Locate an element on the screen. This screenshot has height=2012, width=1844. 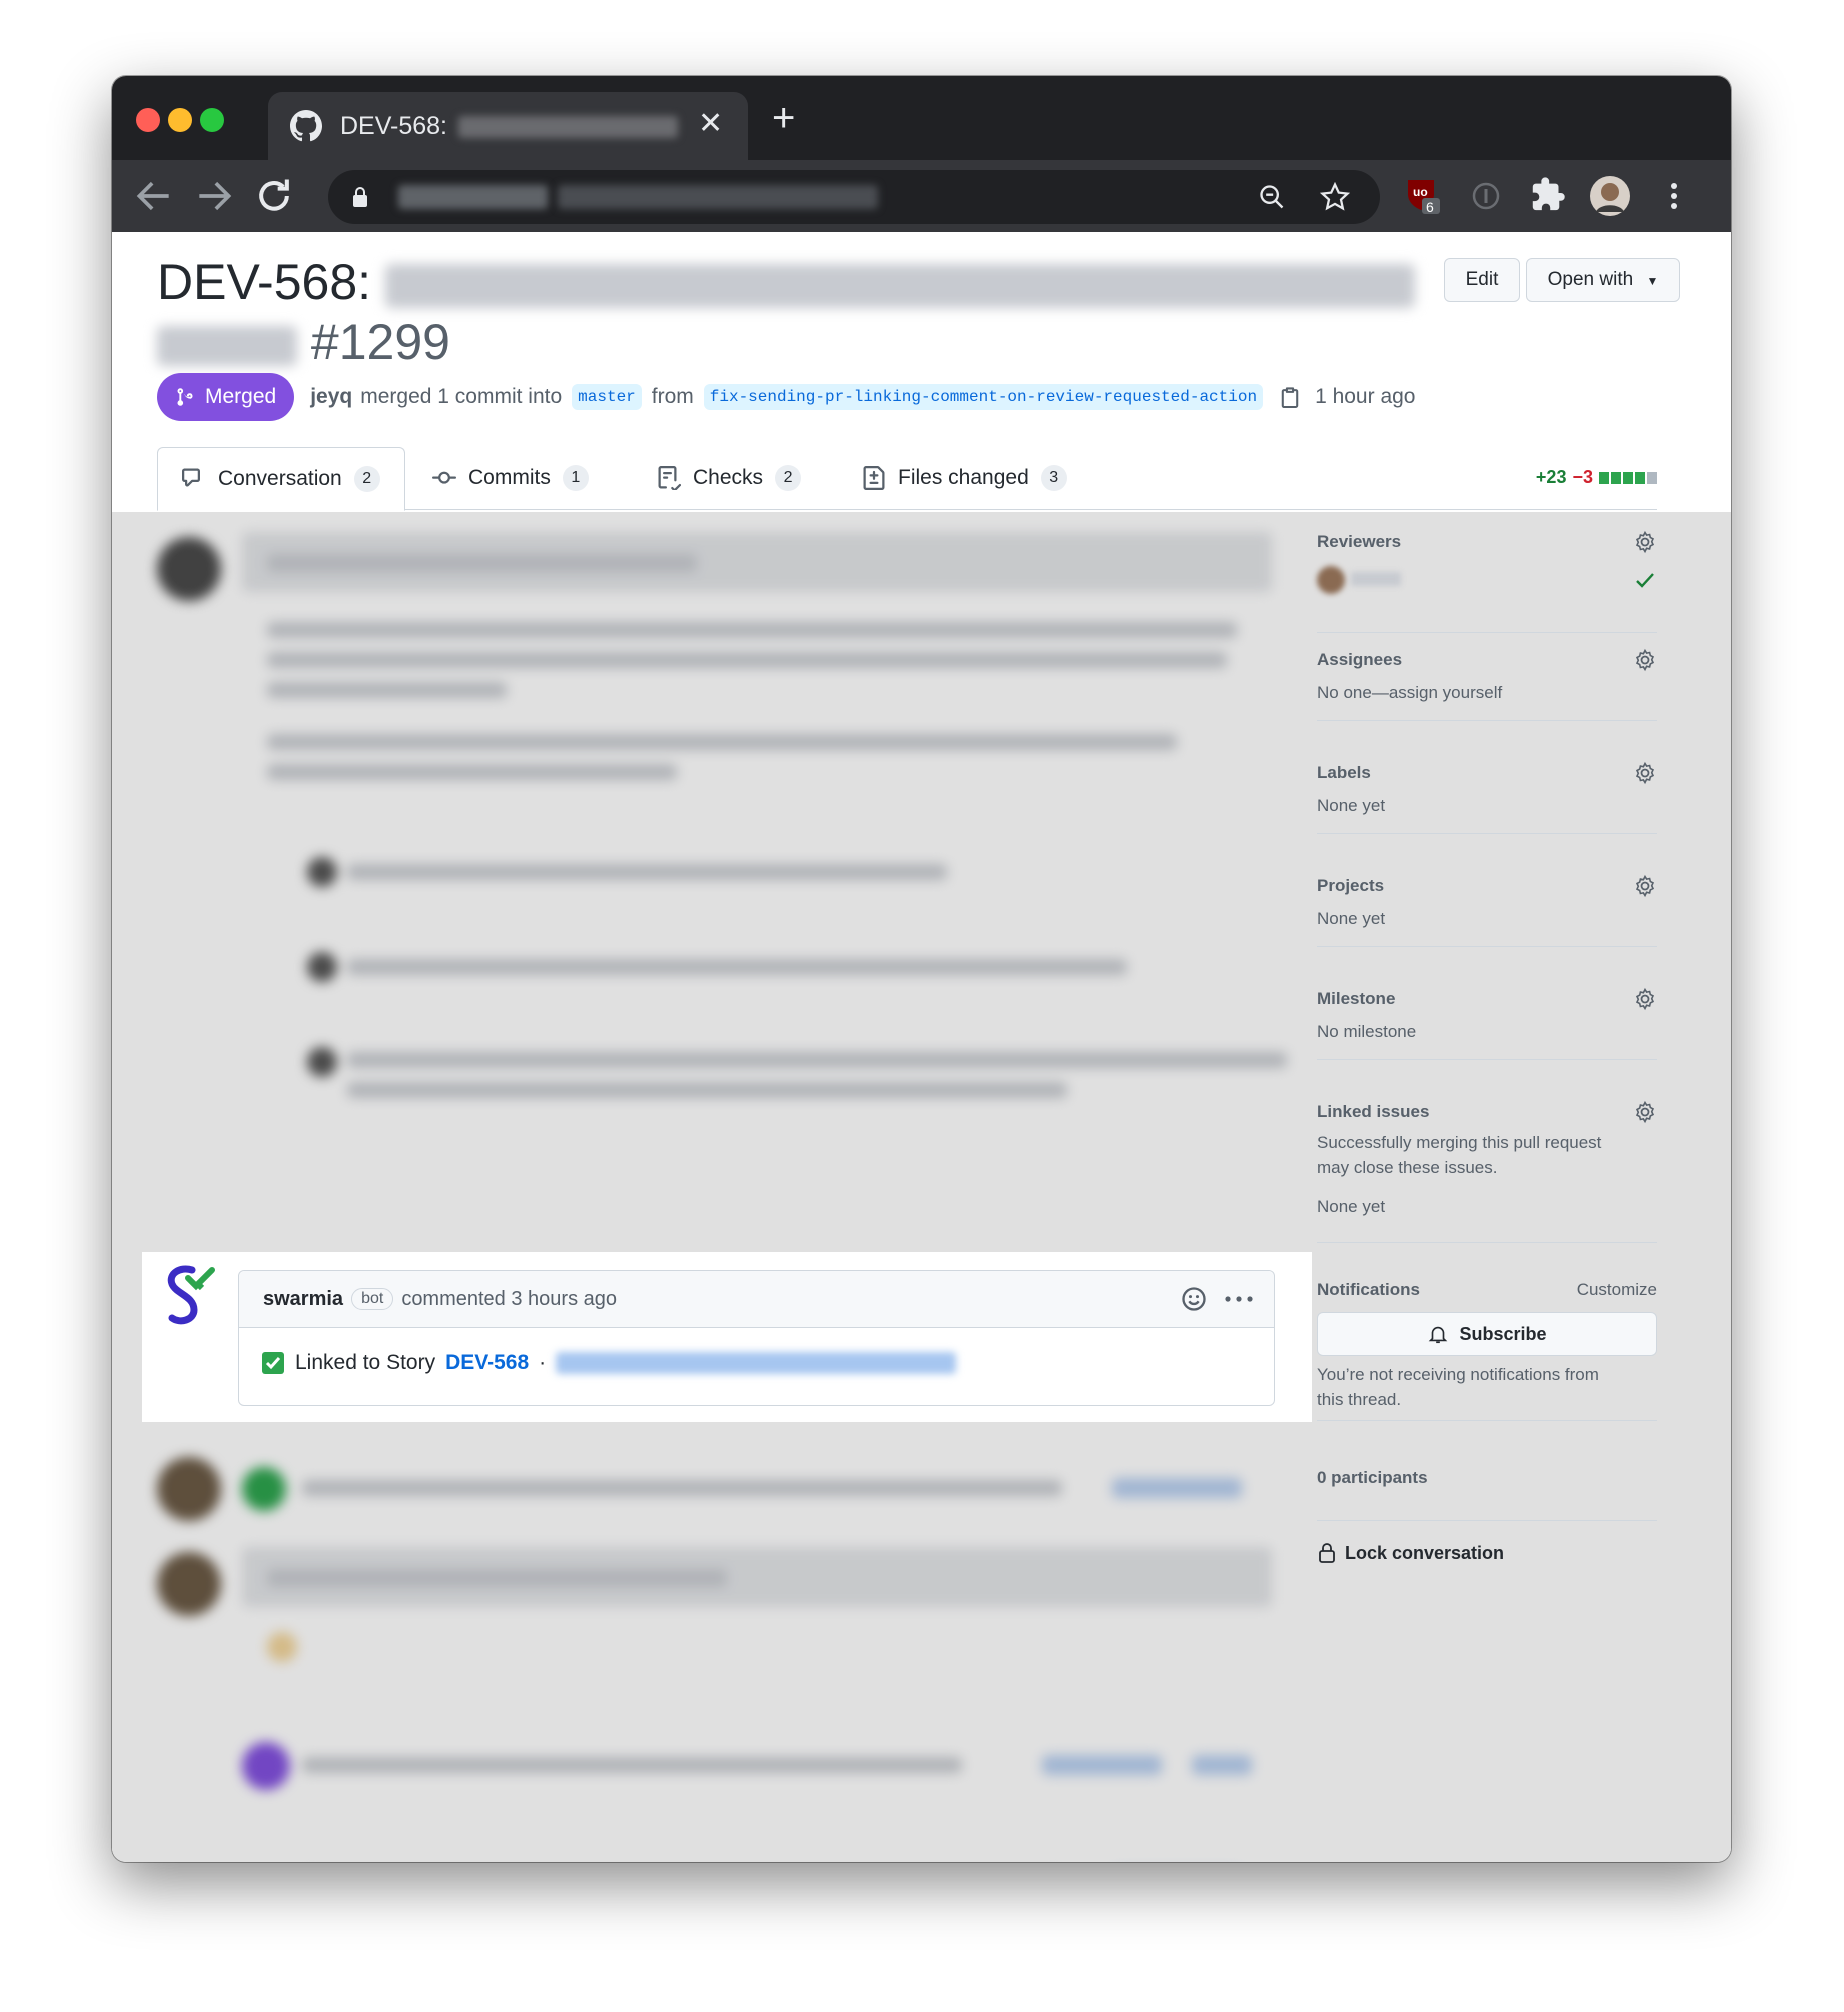
lock-conversation-label: Lock conversation is located at coordinates (1425, 1552).